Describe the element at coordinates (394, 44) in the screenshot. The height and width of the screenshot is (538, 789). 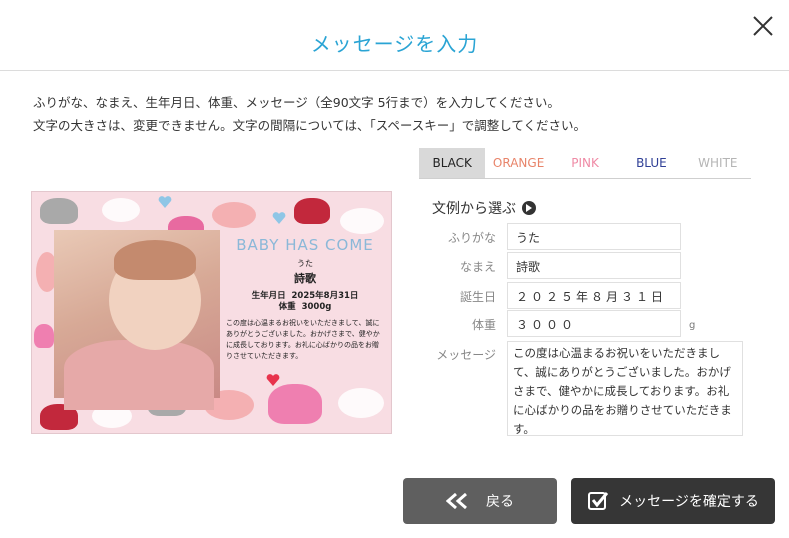
I see `dialog-title: メッセージを入力` at that location.